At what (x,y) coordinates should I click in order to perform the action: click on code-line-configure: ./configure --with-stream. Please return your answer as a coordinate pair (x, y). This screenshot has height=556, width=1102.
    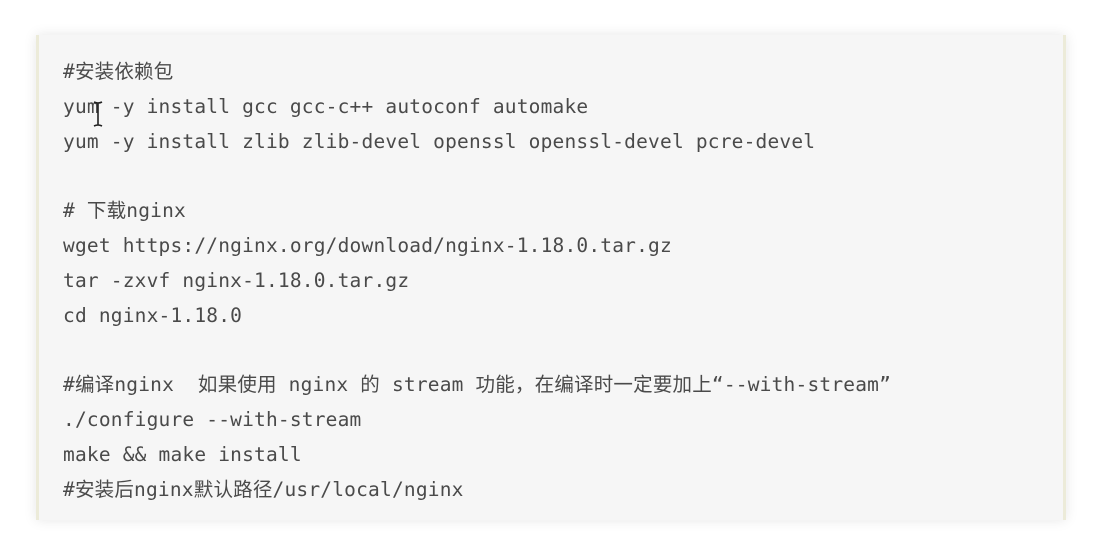
    Looking at the image, I should click on (212, 419).